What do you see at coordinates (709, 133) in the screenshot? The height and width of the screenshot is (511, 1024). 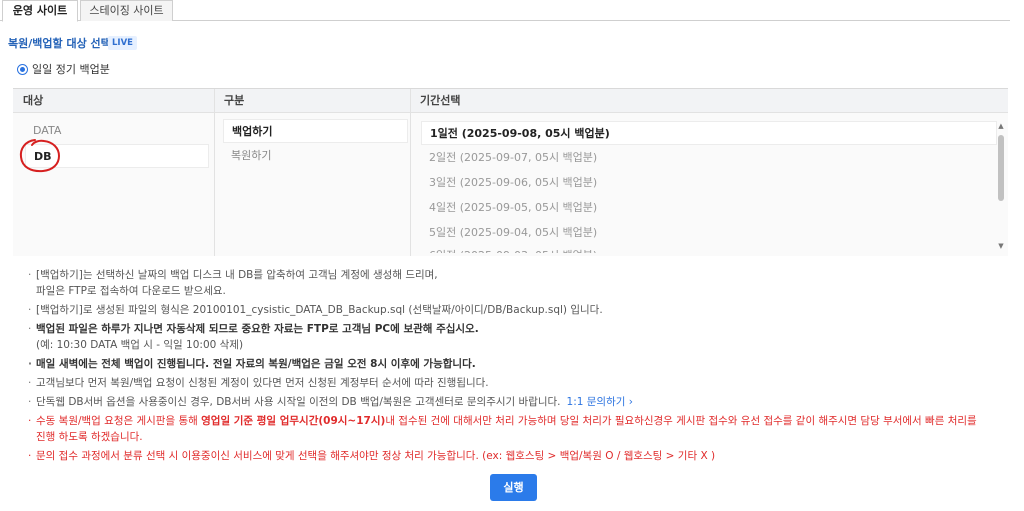 I see `period-item: 1일전 (2025-09-08, 05시 백업분)` at bounding box center [709, 133].